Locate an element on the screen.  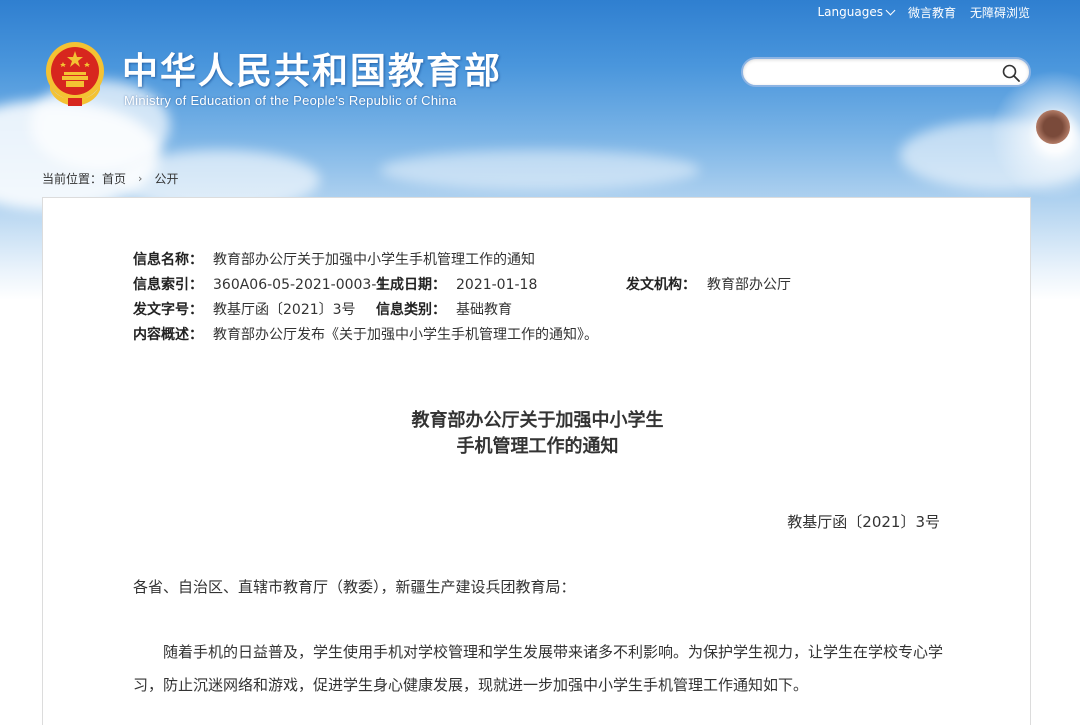
document-number: 教基厅函〔2021〕3号 is located at coordinates (863, 522).